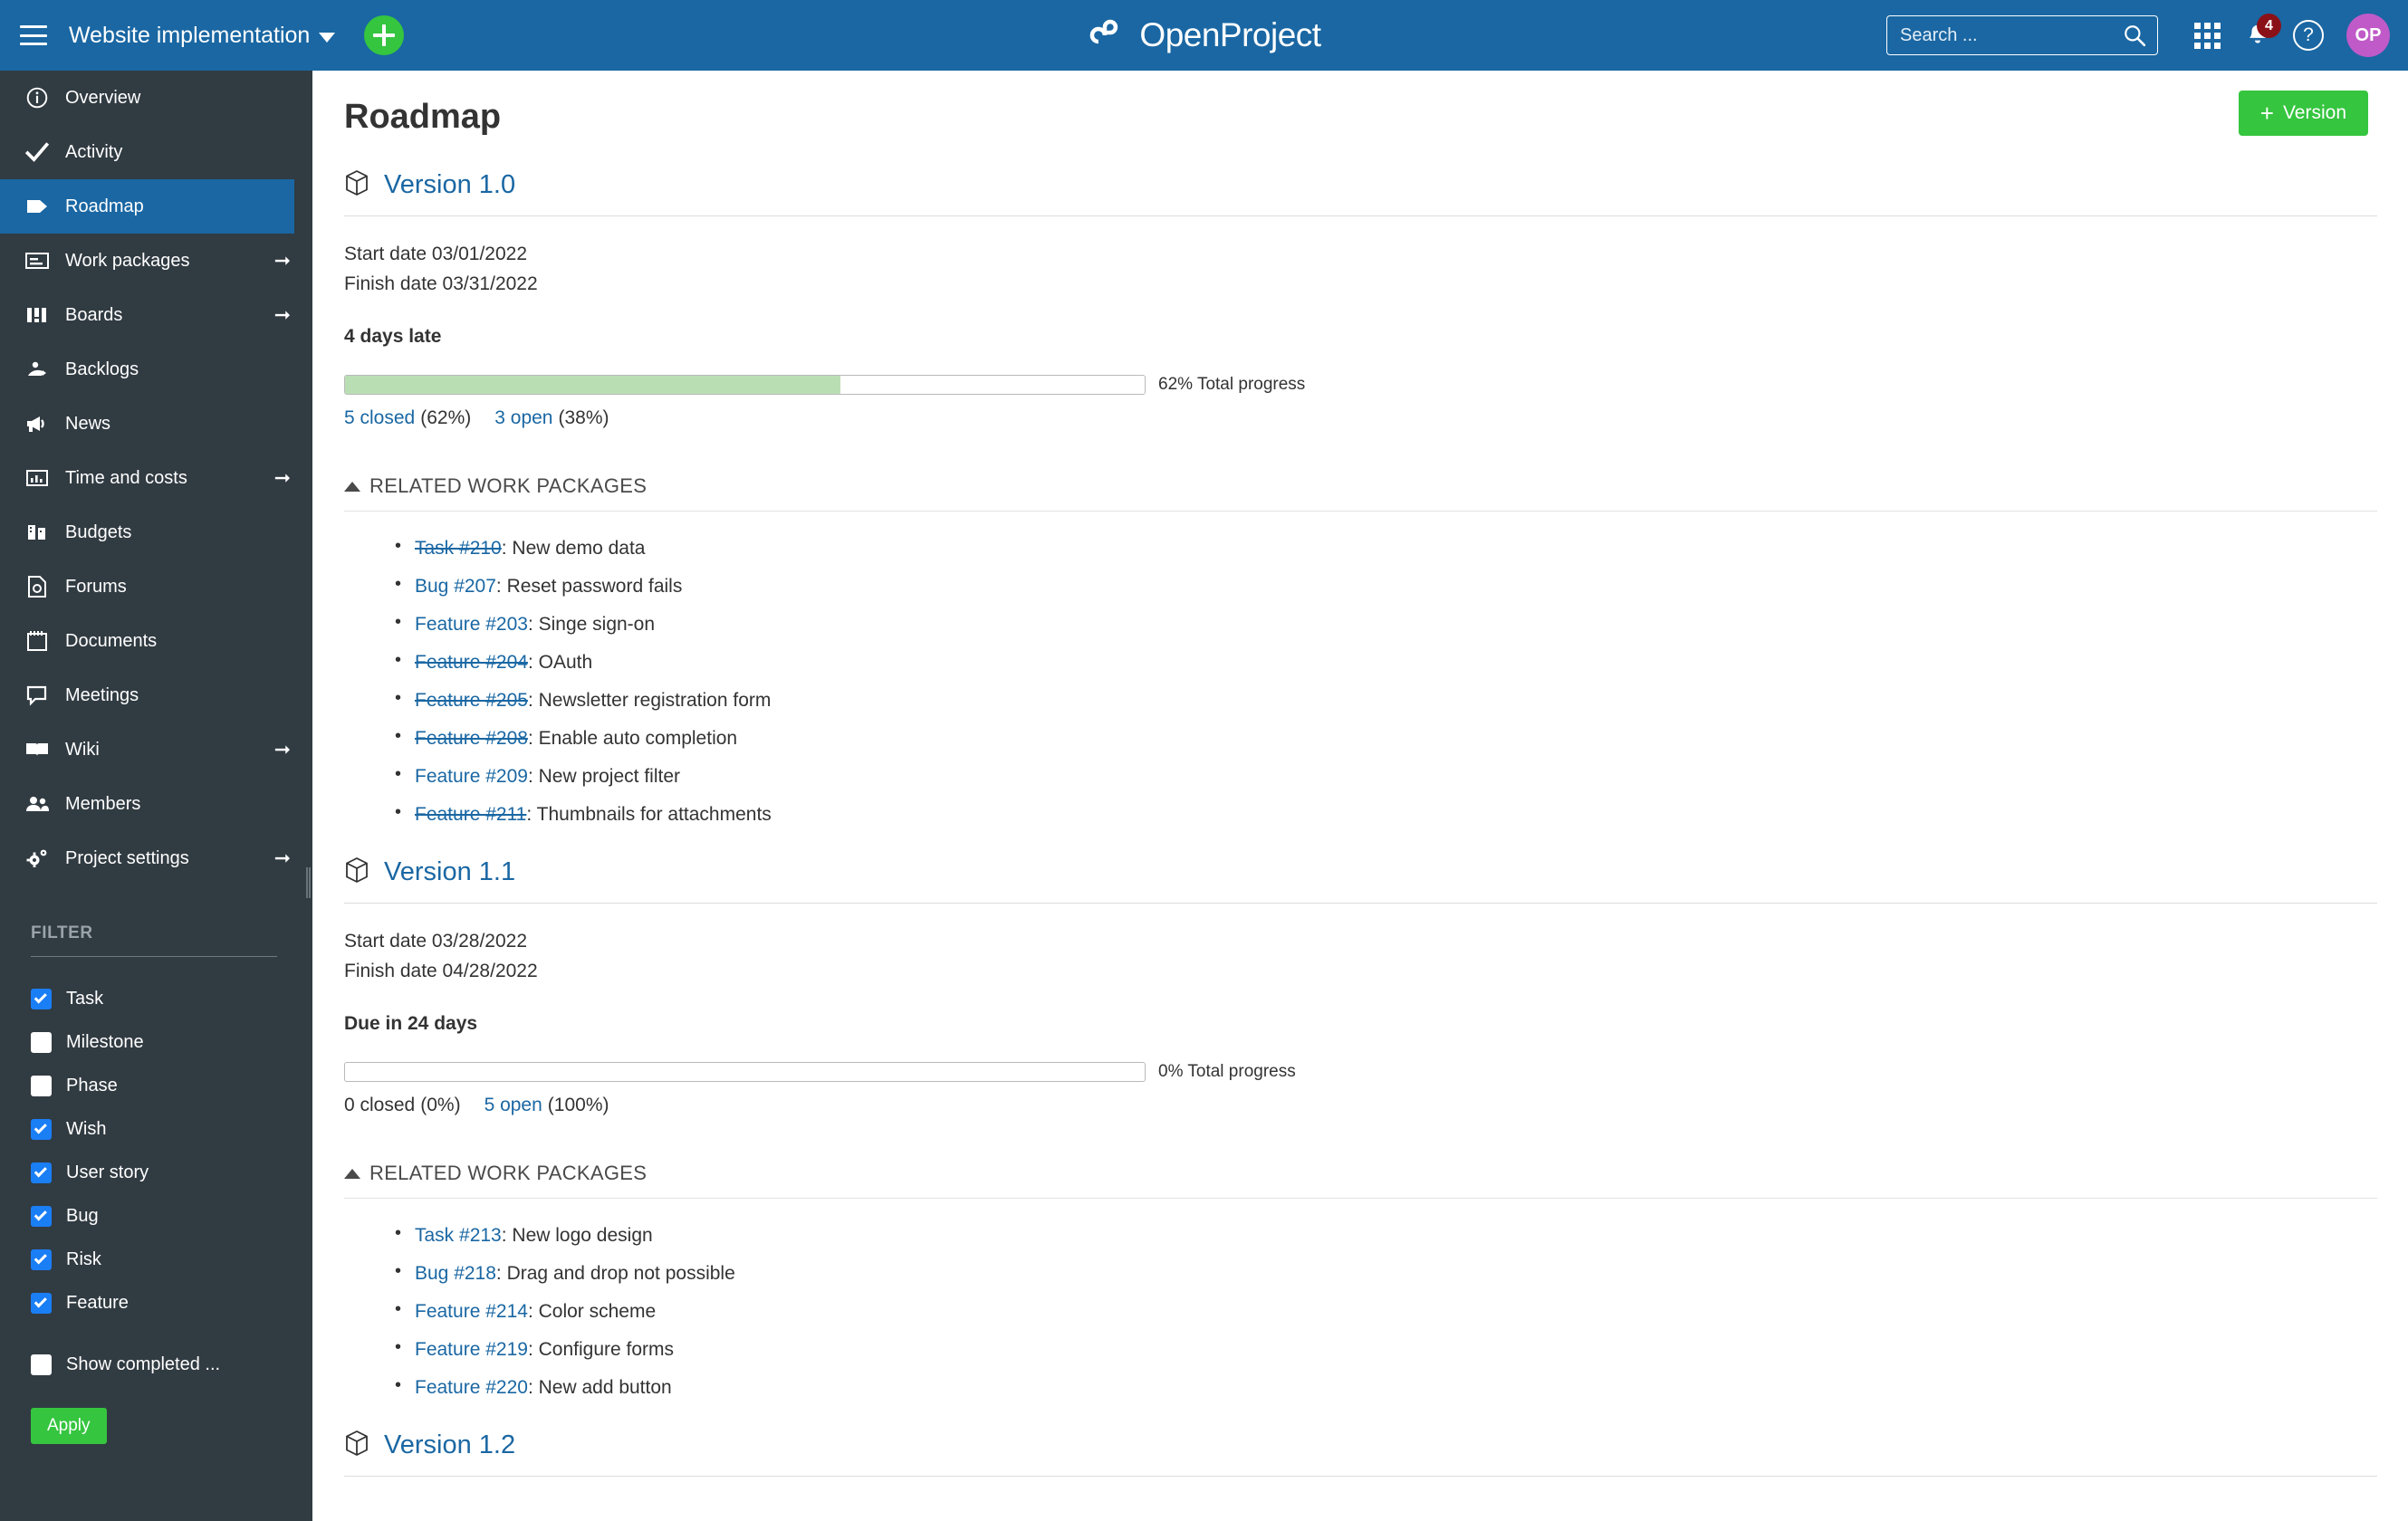  I want to click on list-item: Feature #219: Configure forms, so click(1383, 1349).